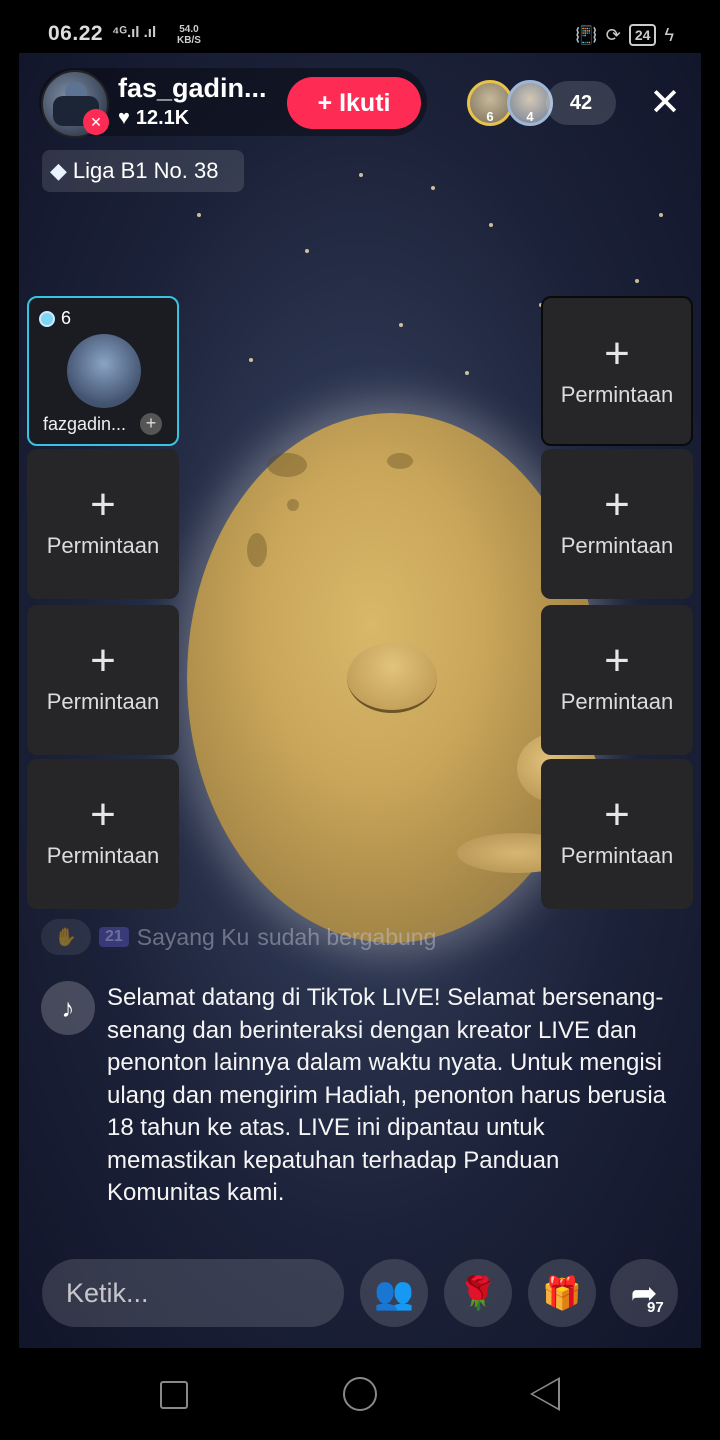 The height and width of the screenshot is (1440, 720). Describe the element at coordinates (174, 1395) in the screenshot. I see `recents-button` at that location.